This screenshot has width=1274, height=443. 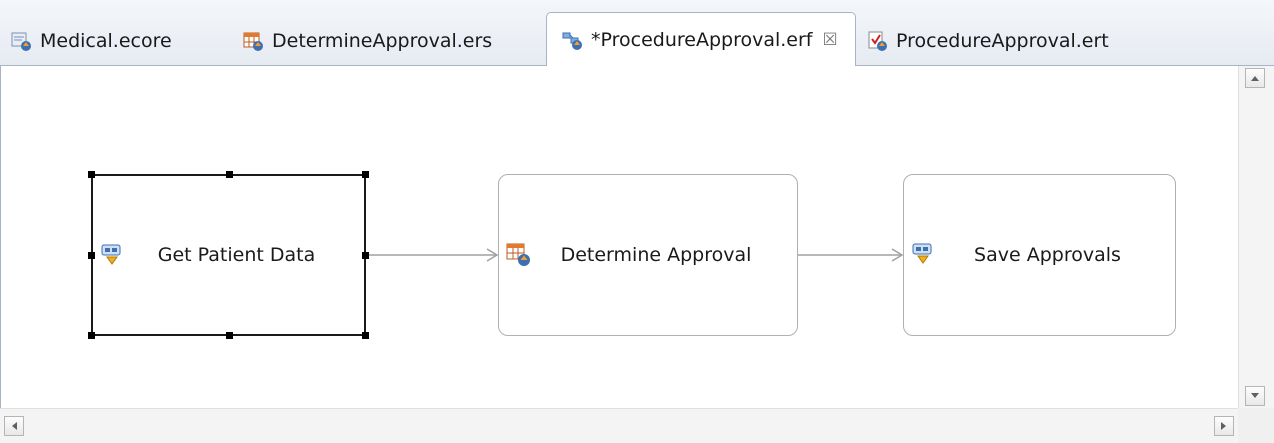 I want to click on tab-determine-approval-ers: DetermineApproval.ers, so click(x=367, y=41).